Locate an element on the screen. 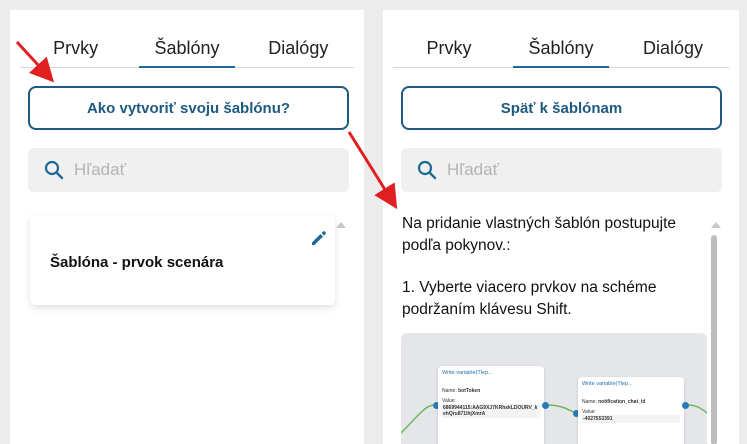 This screenshot has width=747, height=444. how-to-create-template-button: Ako vytvoriť svoju šablónu? is located at coordinates (188, 108).